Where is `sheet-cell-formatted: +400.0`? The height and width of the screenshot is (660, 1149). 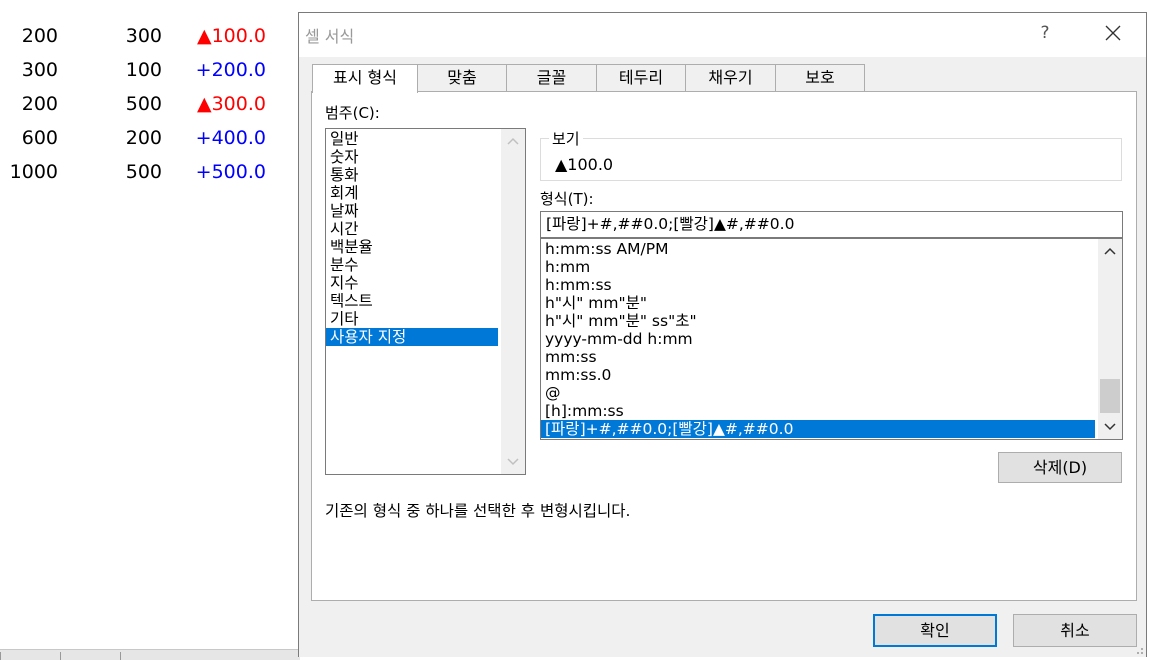
sheet-cell-formatted: +400.0 is located at coordinates (218, 138).